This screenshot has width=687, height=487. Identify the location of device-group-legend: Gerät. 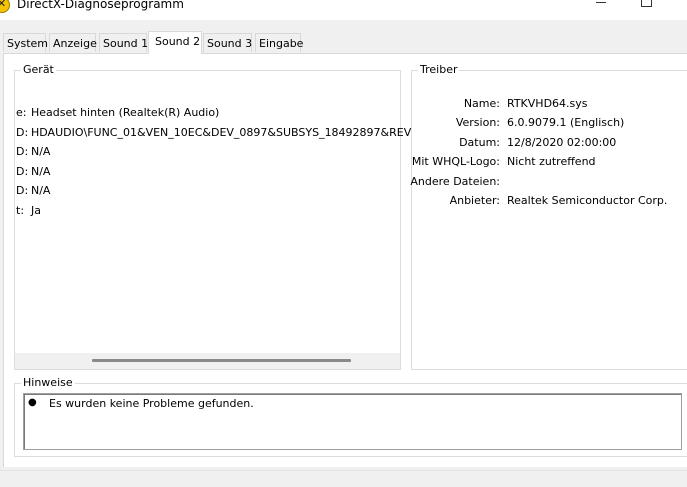
(38, 69).